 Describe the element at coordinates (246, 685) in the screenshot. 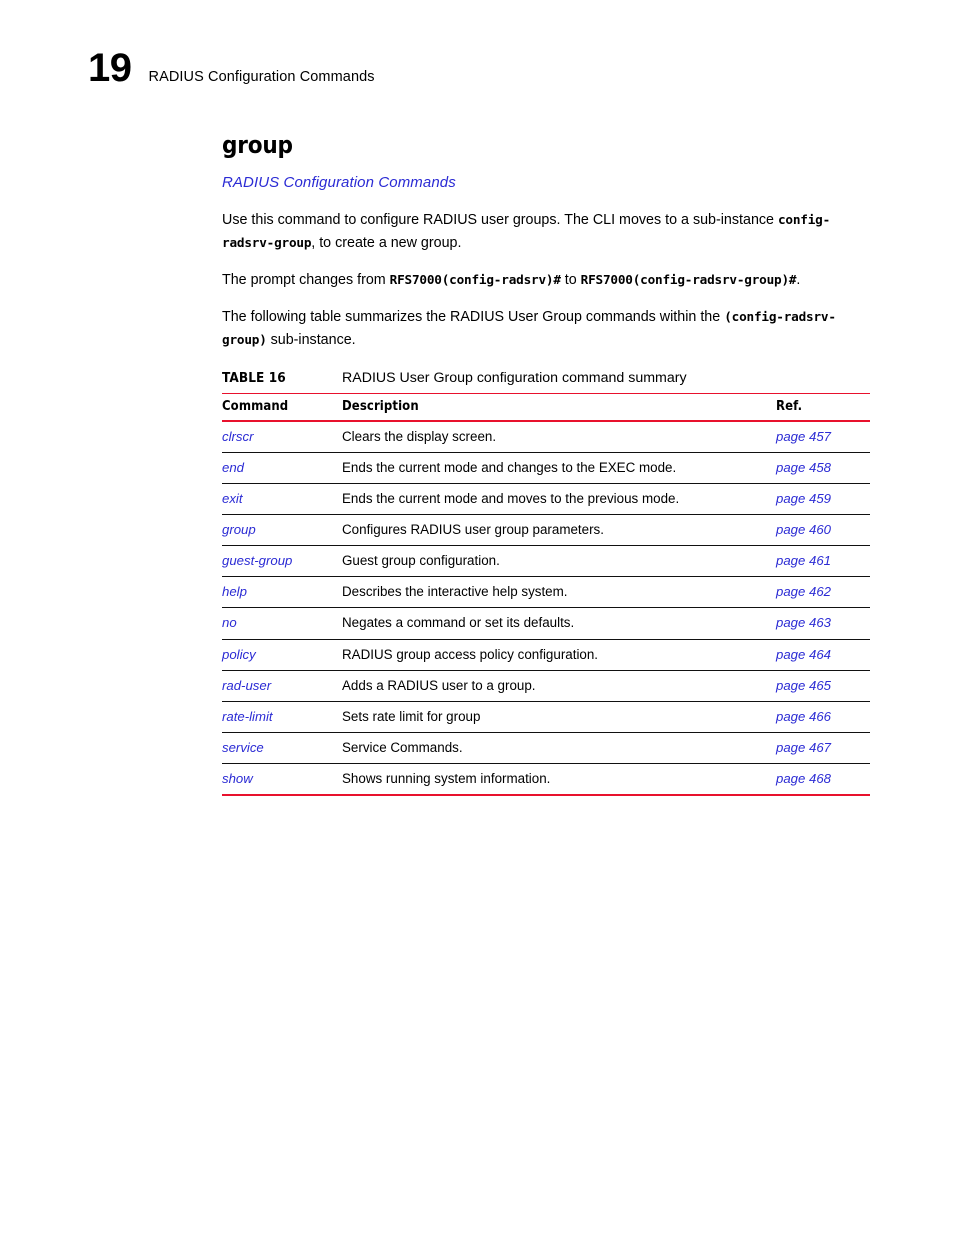

I see `command-link-rad-user: rad-user` at that location.